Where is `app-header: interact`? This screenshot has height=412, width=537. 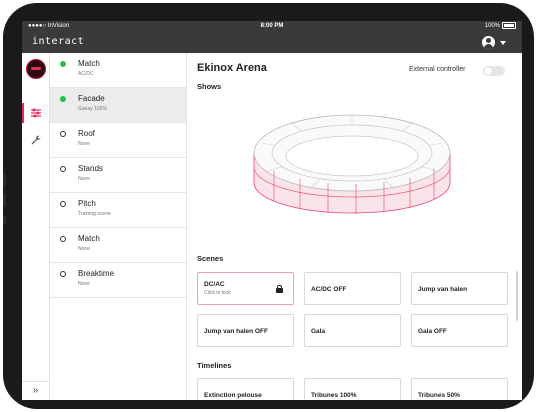
app-header: interact is located at coordinates (272, 42).